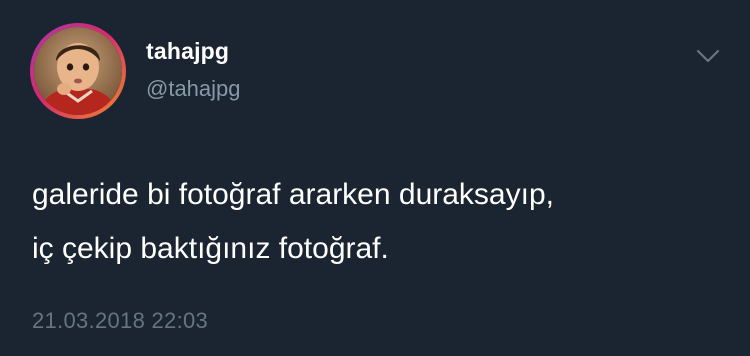 The width and height of the screenshot is (750, 356). What do you see at coordinates (187, 51) in the screenshot?
I see `user-display-name: tahajpg` at bounding box center [187, 51].